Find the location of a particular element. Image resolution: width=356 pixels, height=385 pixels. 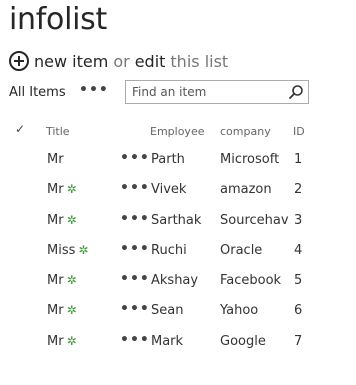

row-employee: Vivek is located at coordinates (169, 190).